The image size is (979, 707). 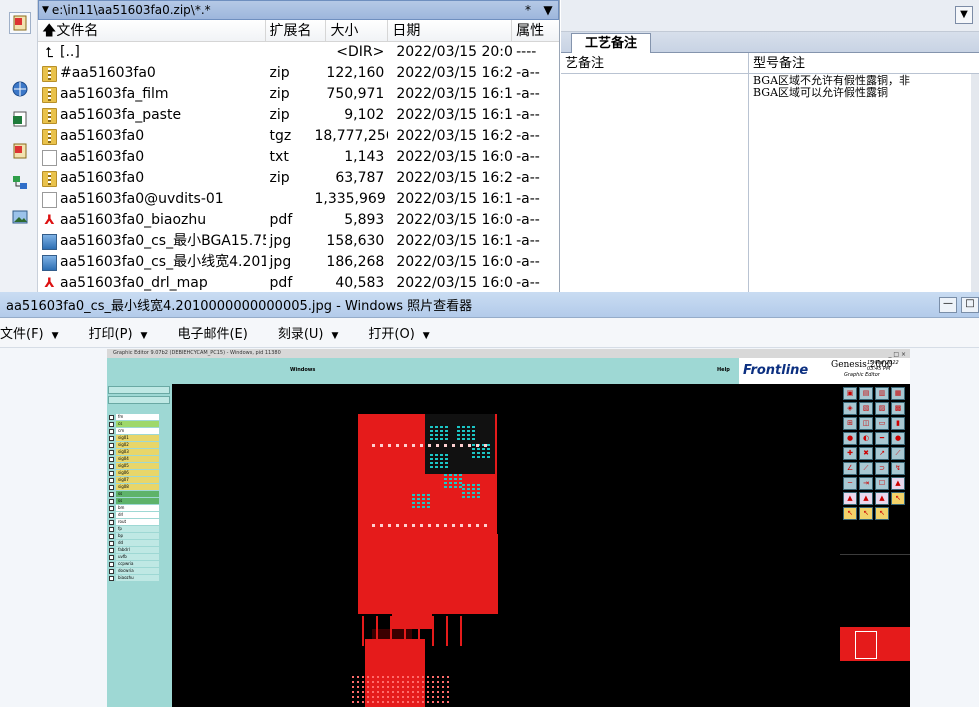 I want to click on col-model-note: 型号备注, so click(x=864, y=63).